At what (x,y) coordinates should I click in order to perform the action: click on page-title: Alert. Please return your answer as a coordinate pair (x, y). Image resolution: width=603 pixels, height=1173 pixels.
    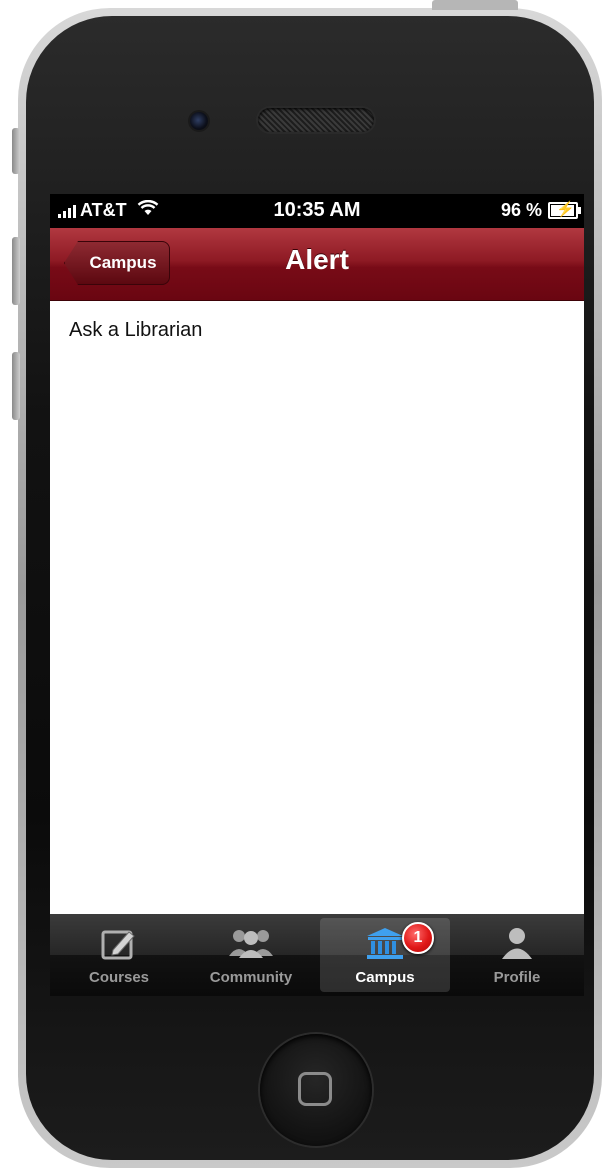
    Looking at the image, I should click on (317, 259).